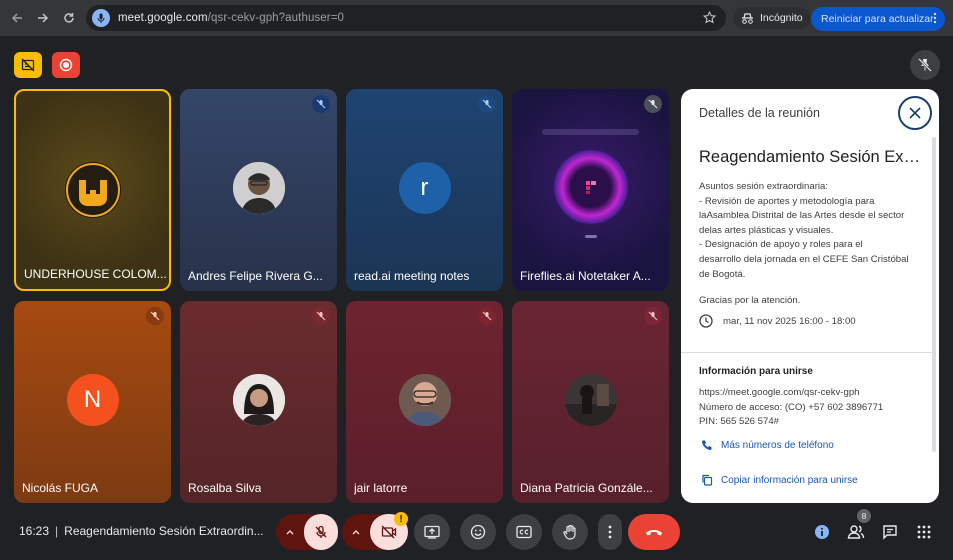 The height and width of the screenshot is (560, 953). I want to click on copy-join-info-label: Copiar información para unirse, so click(789, 480).